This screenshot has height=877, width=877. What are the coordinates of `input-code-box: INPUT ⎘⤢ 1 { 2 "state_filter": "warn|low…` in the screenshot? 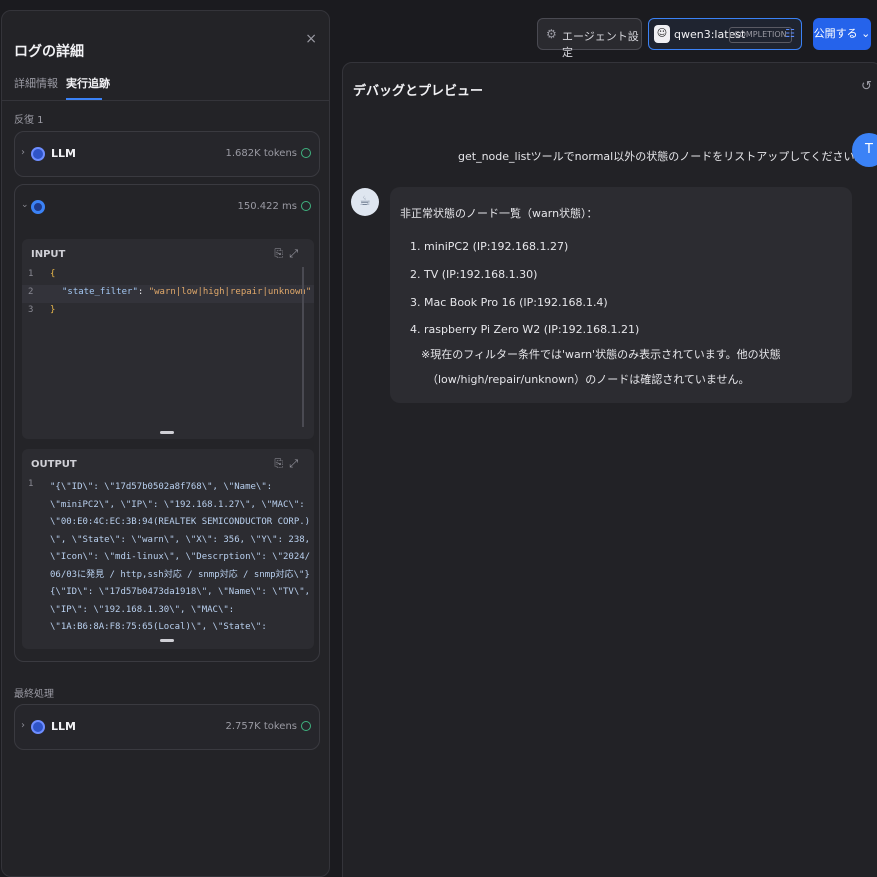 It's located at (168, 339).